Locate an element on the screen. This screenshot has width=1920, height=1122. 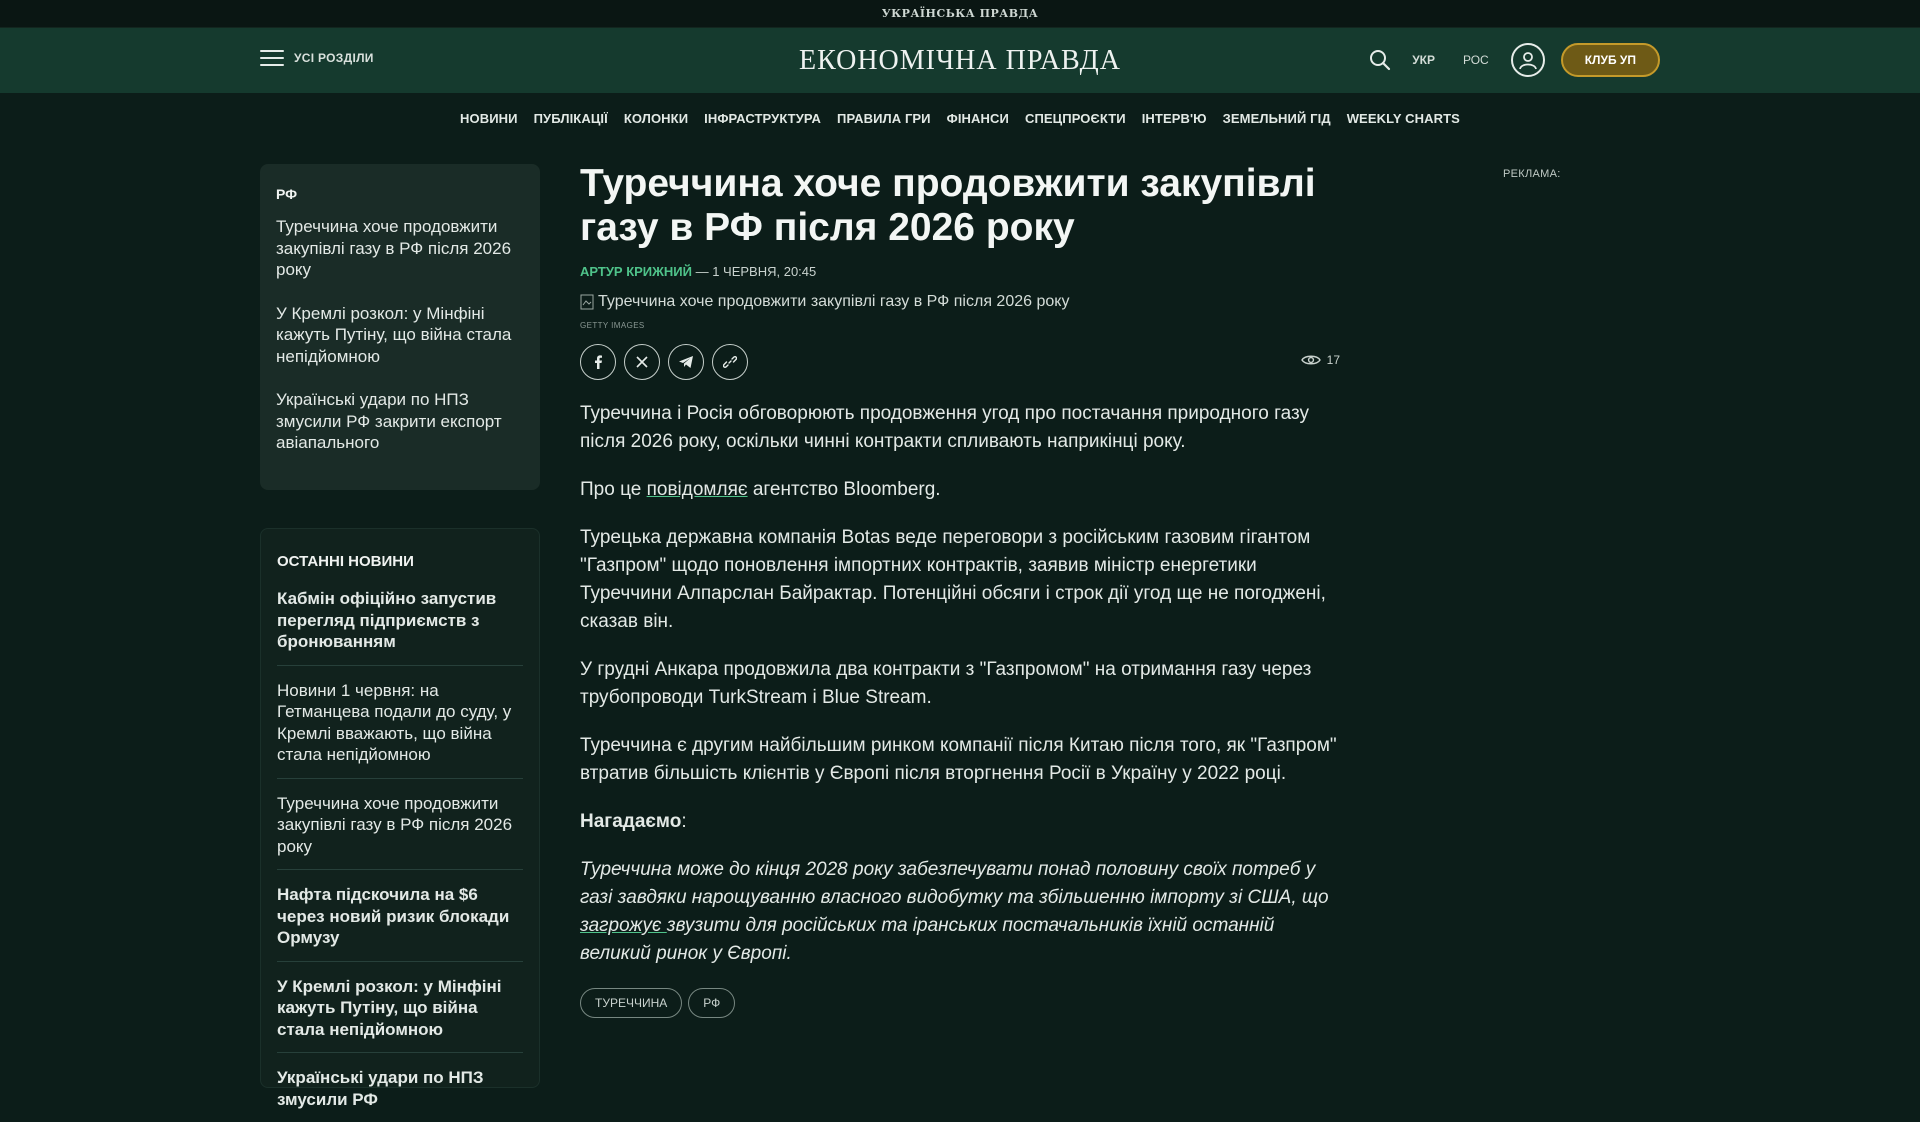
user-icon is located at coordinates (1527, 60).